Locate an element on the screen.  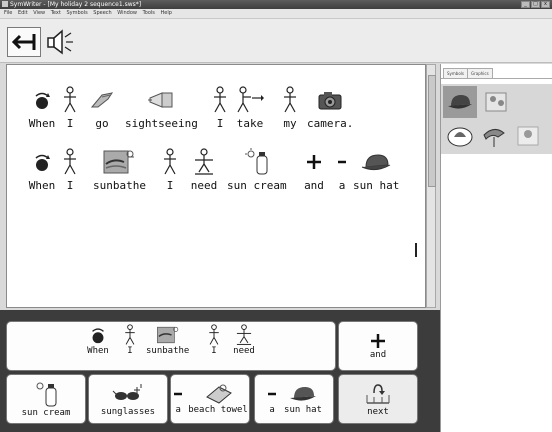
wide-brim-hat-icon is located at coordinates (460, 137).